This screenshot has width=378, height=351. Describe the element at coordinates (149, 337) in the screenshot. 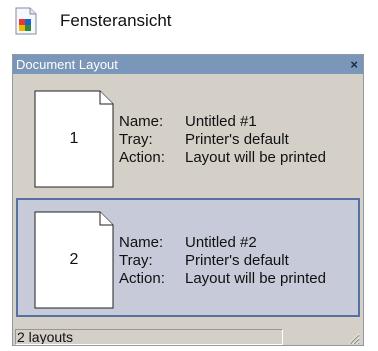

I see `status-text: 2 layouts` at that location.